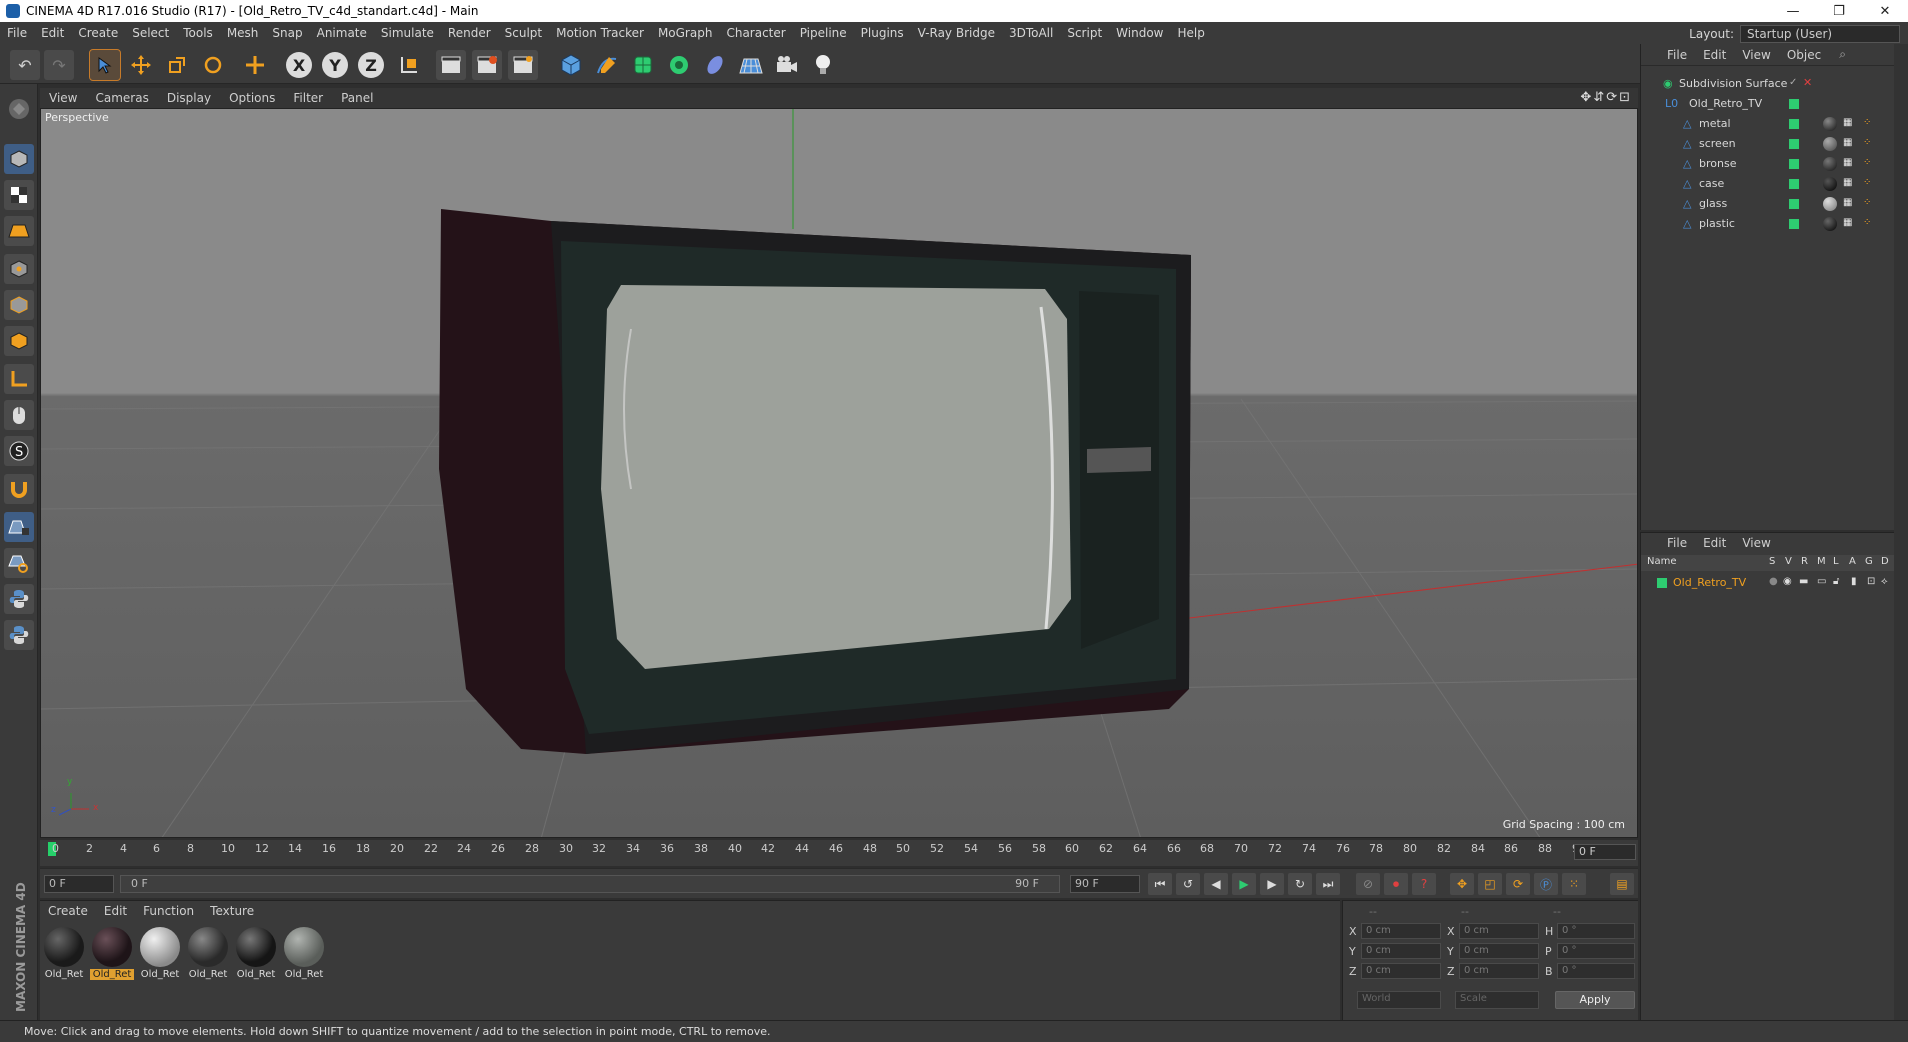 Image resolution: width=1908 pixels, height=1042 pixels. What do you see at coordinates (715, 65) in the screenshot?
I see `add-deformer-button` at bounding box center [715, 65].